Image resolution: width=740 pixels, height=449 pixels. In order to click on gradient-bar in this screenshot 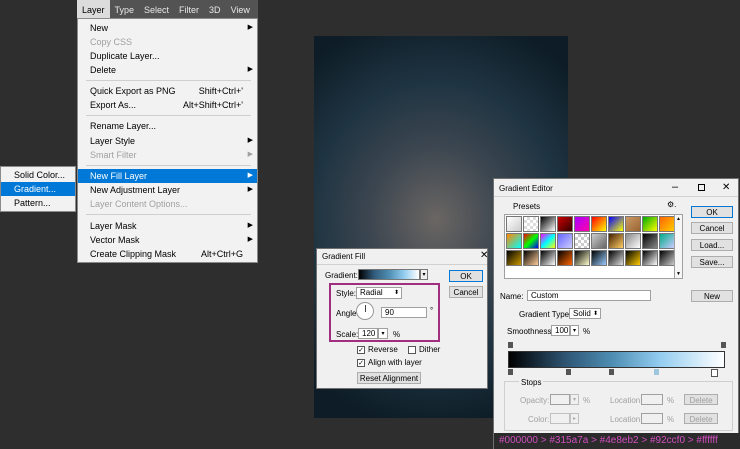, I will do `click(616, 359)`.